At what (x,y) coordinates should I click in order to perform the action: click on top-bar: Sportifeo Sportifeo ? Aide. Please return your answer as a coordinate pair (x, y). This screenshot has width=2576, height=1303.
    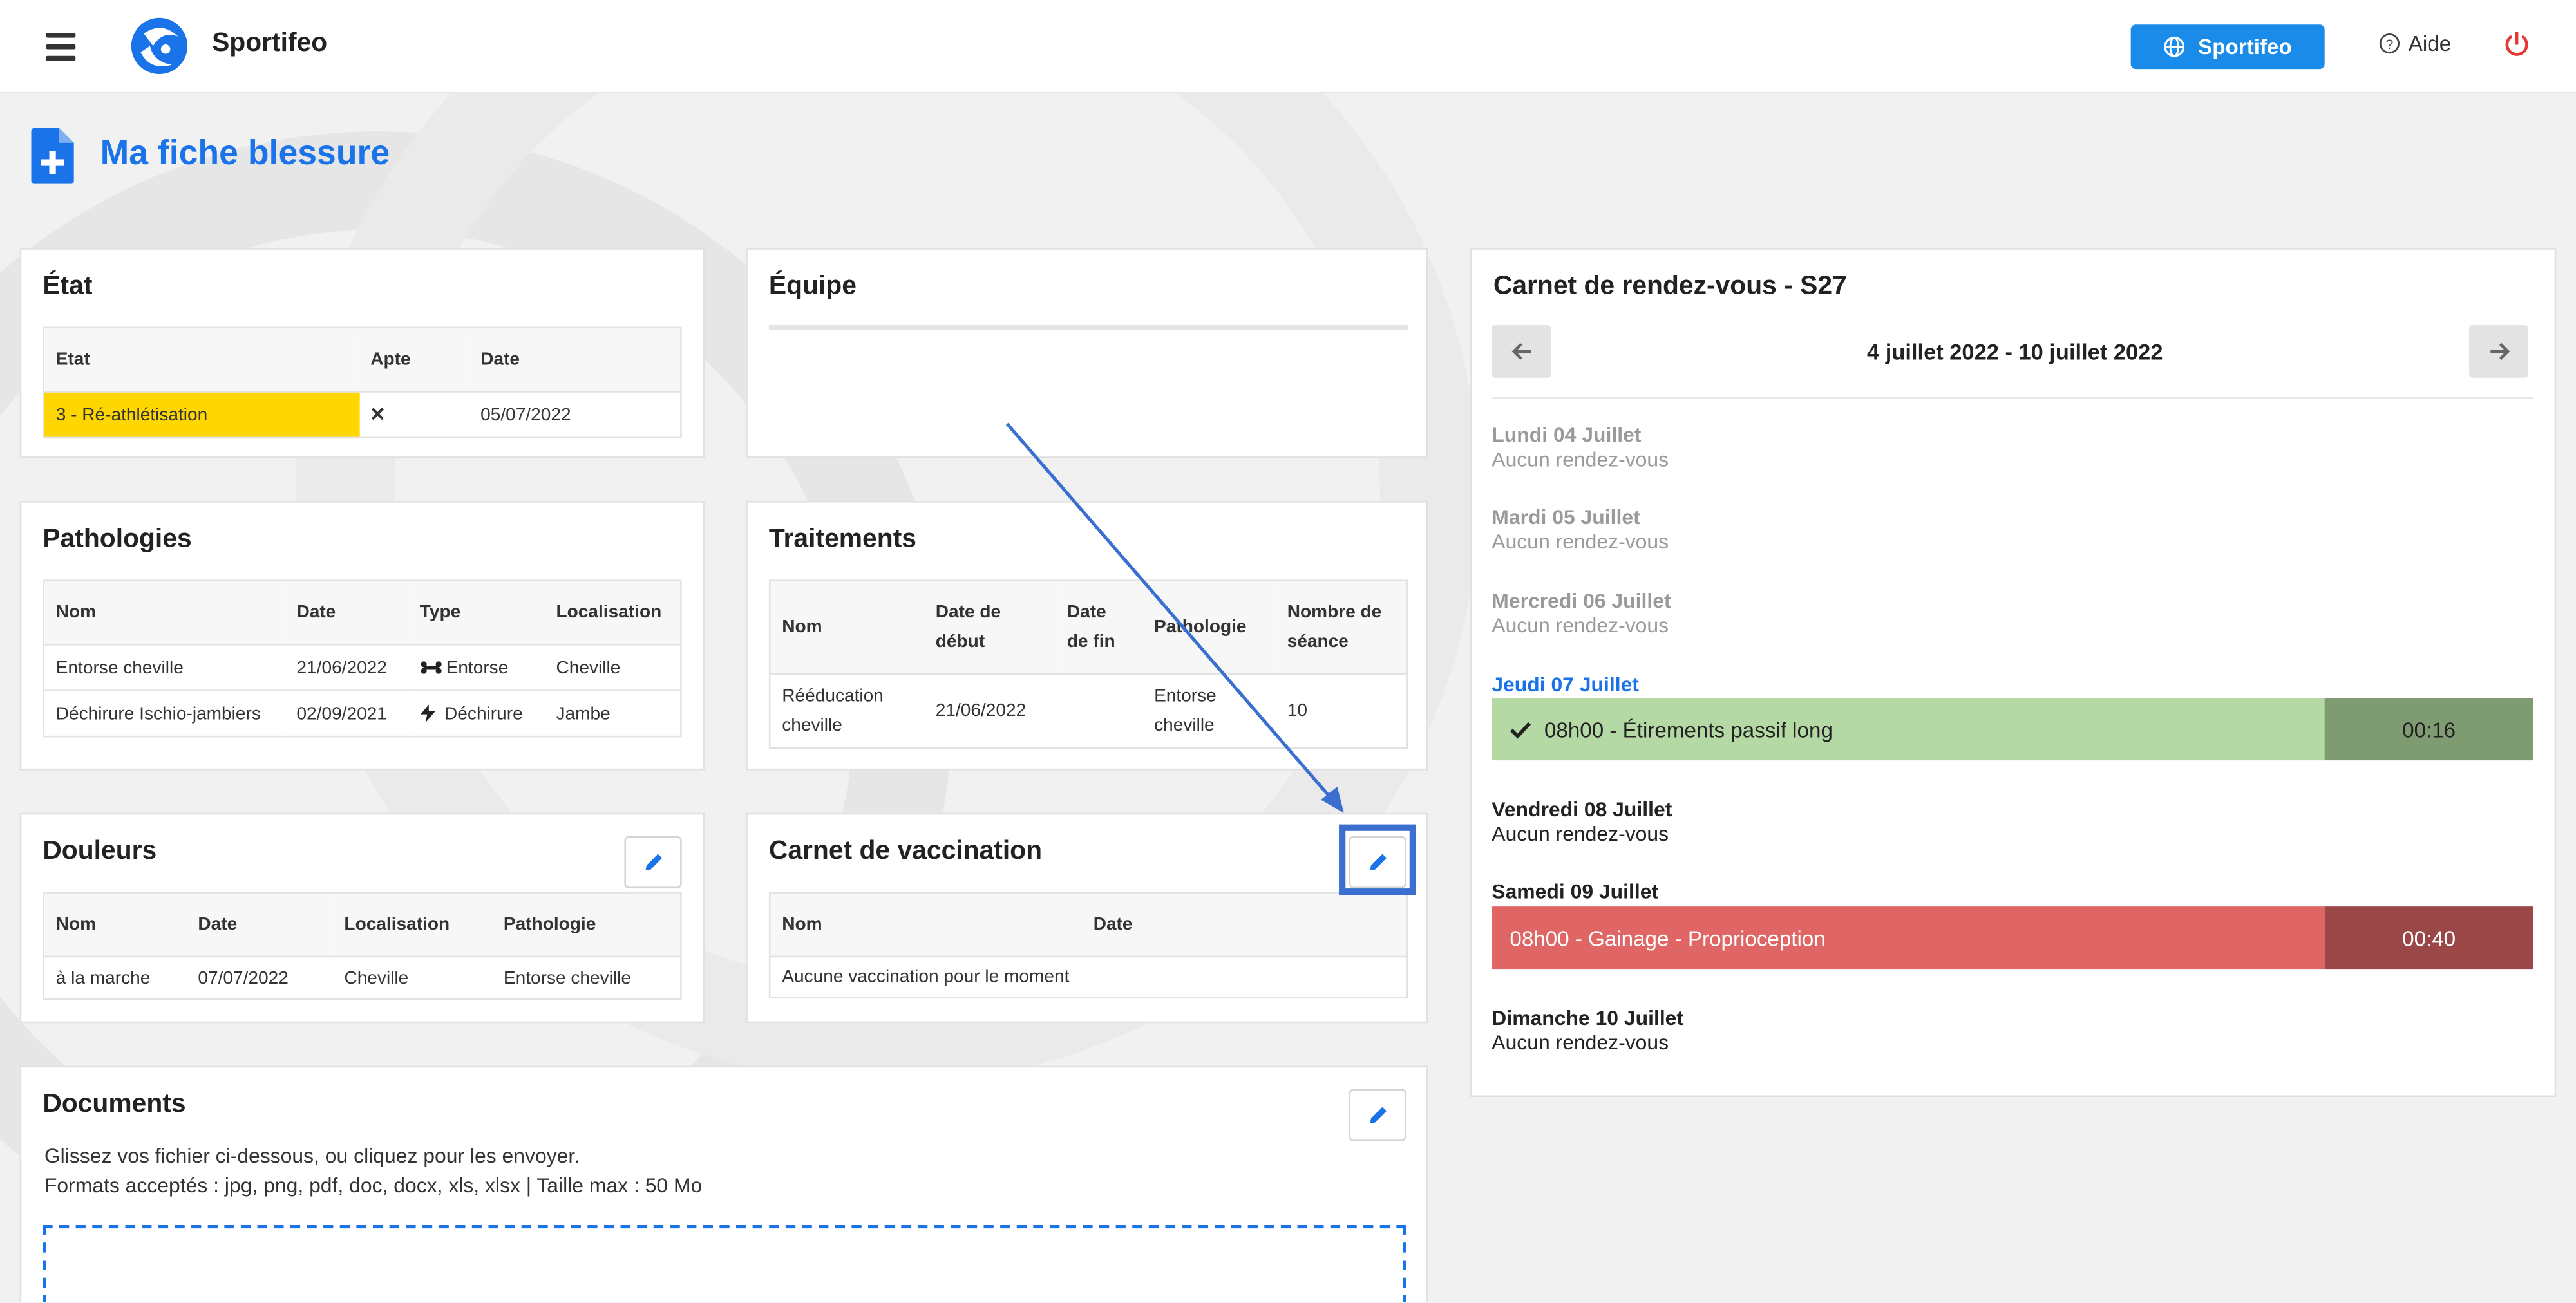
    Looking at the image, I should click on (1288, 47).